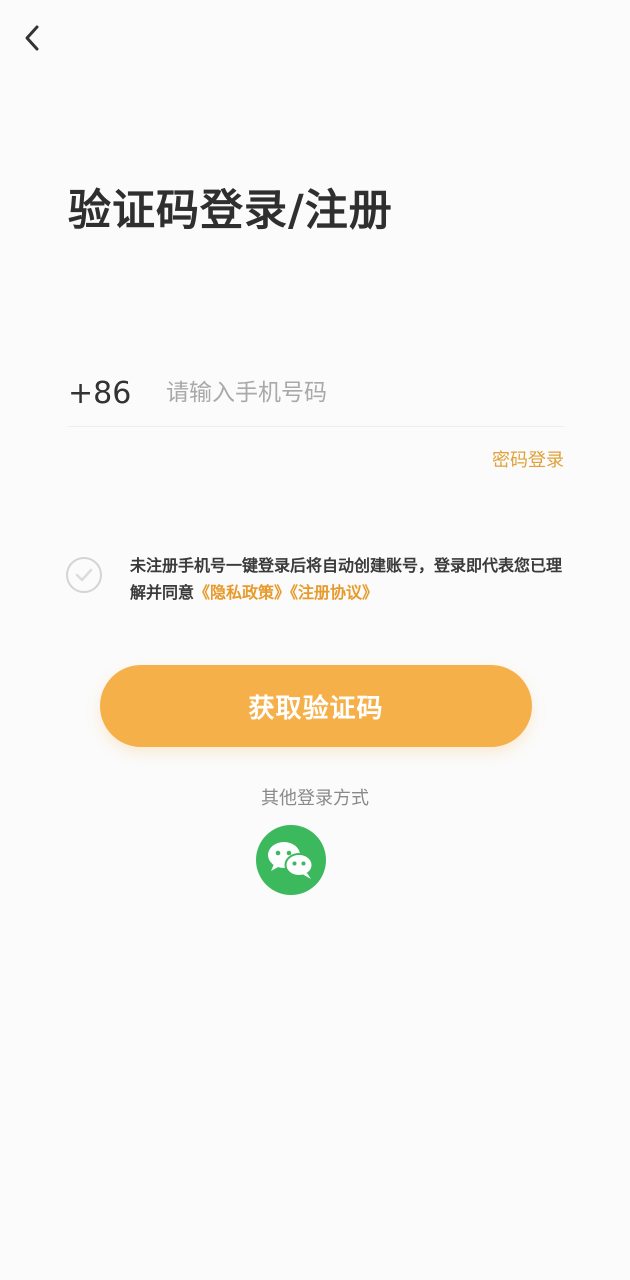 The image size is (630, 1280). I want to click on phone-number-input, so click(356, 393).